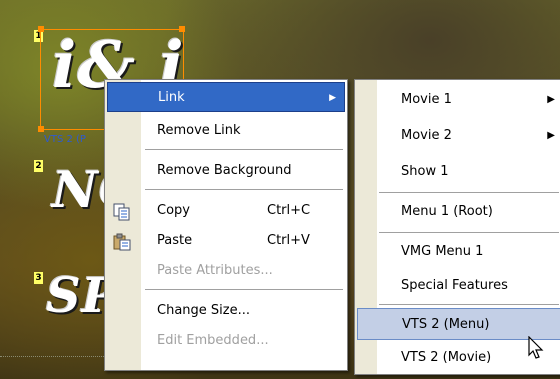 The image size is (560, 379). I want to click on menu-item-label: Copy, so click(173, 210).